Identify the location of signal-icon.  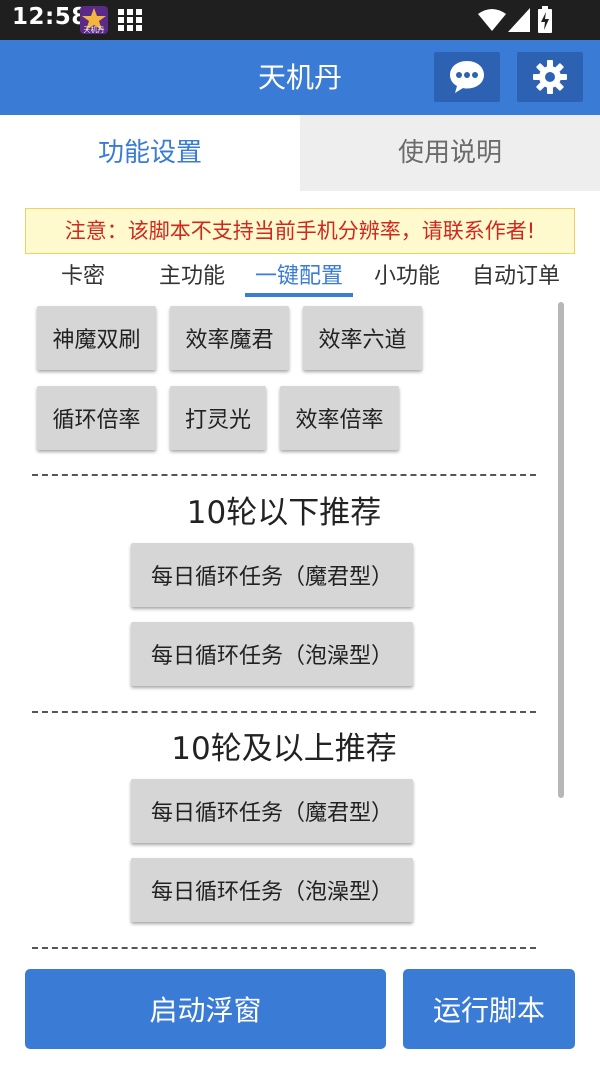
(519, 20).